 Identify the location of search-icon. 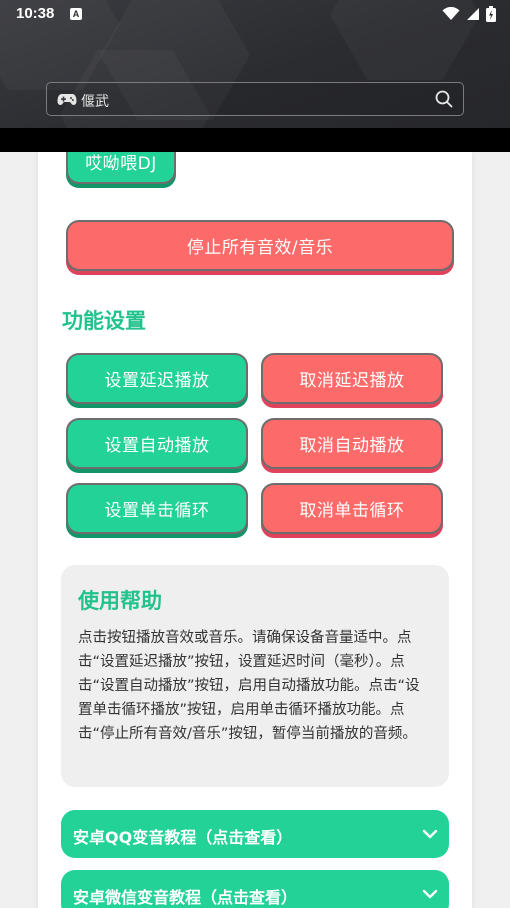
(444, 99).